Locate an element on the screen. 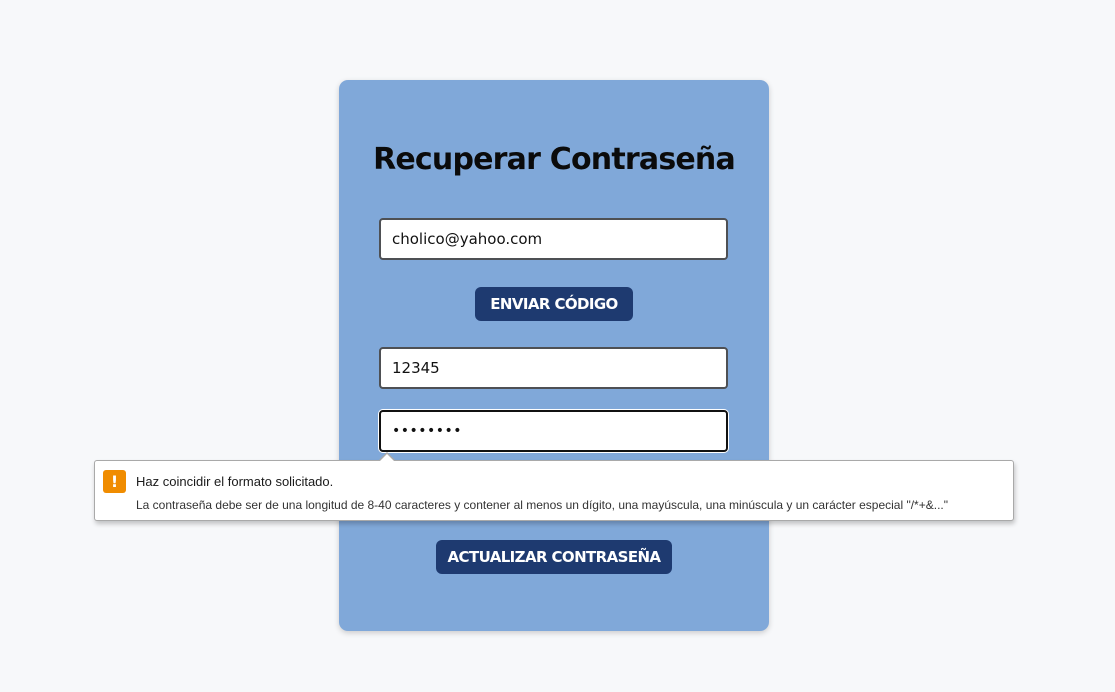 This screenshot has width=1115, height=692. tooltip-arrow-fill is located at coordinates (387, 458).